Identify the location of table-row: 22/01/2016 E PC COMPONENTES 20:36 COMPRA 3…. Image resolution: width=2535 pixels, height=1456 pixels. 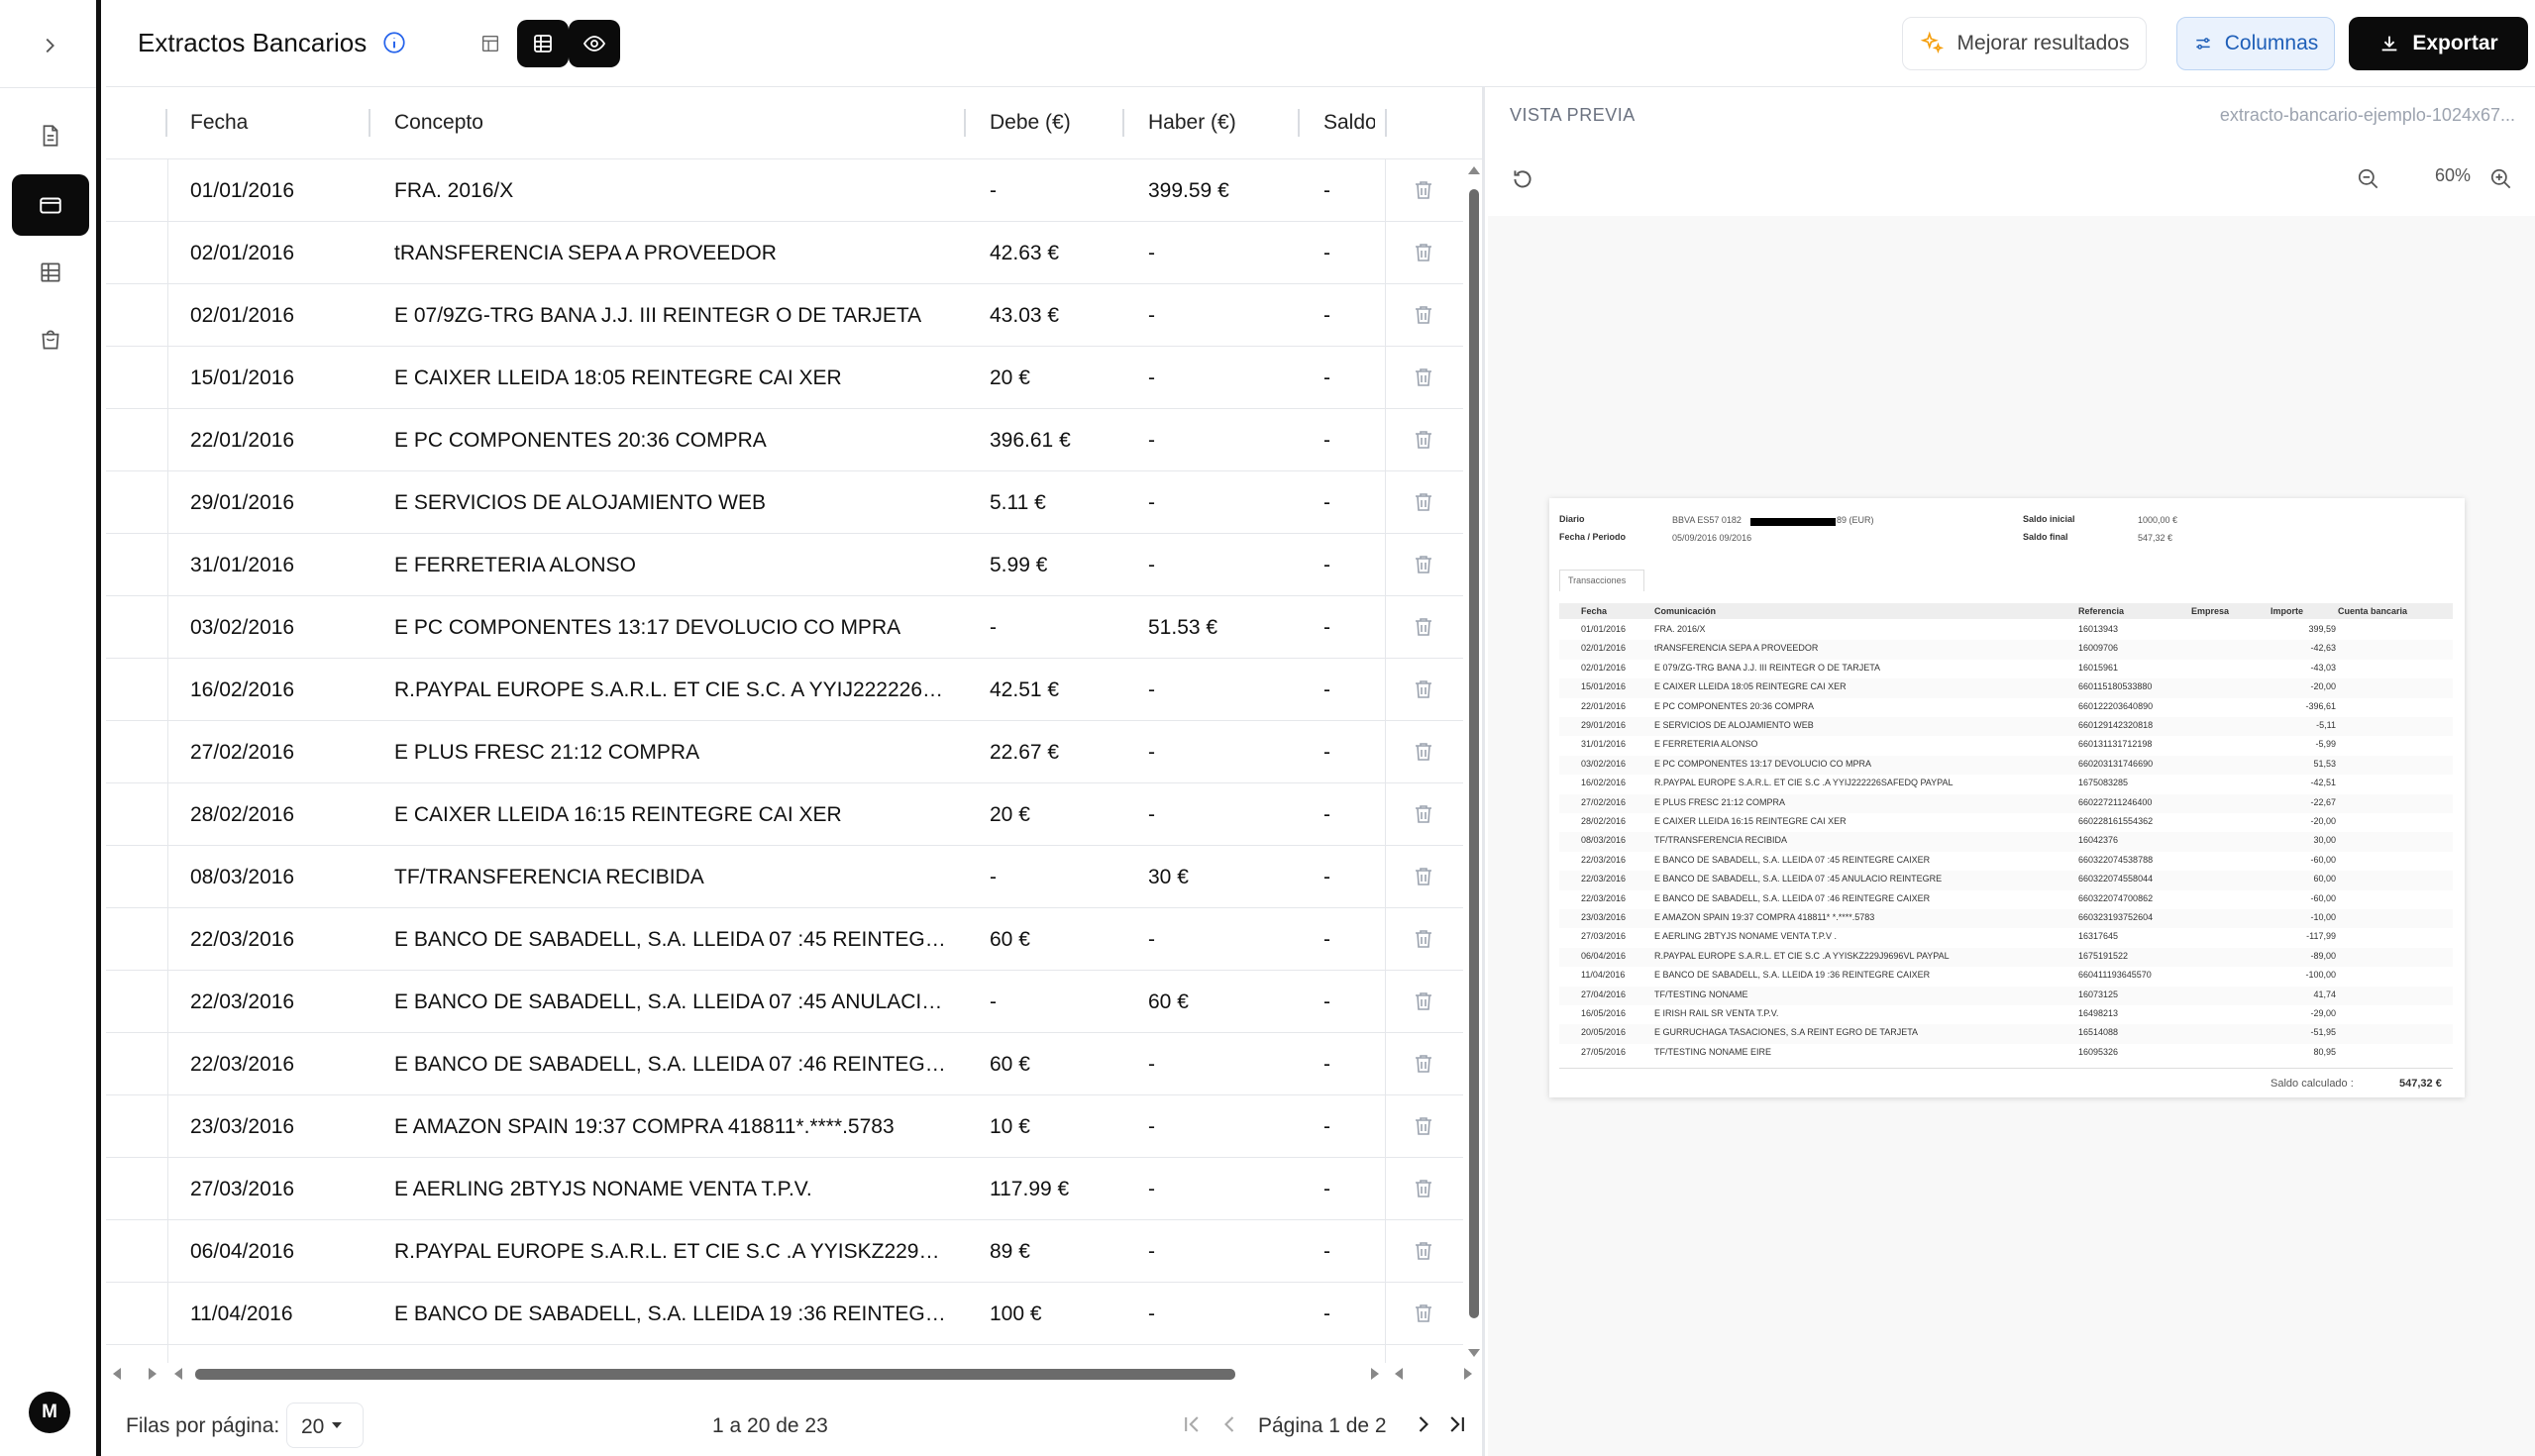
(784, 440).